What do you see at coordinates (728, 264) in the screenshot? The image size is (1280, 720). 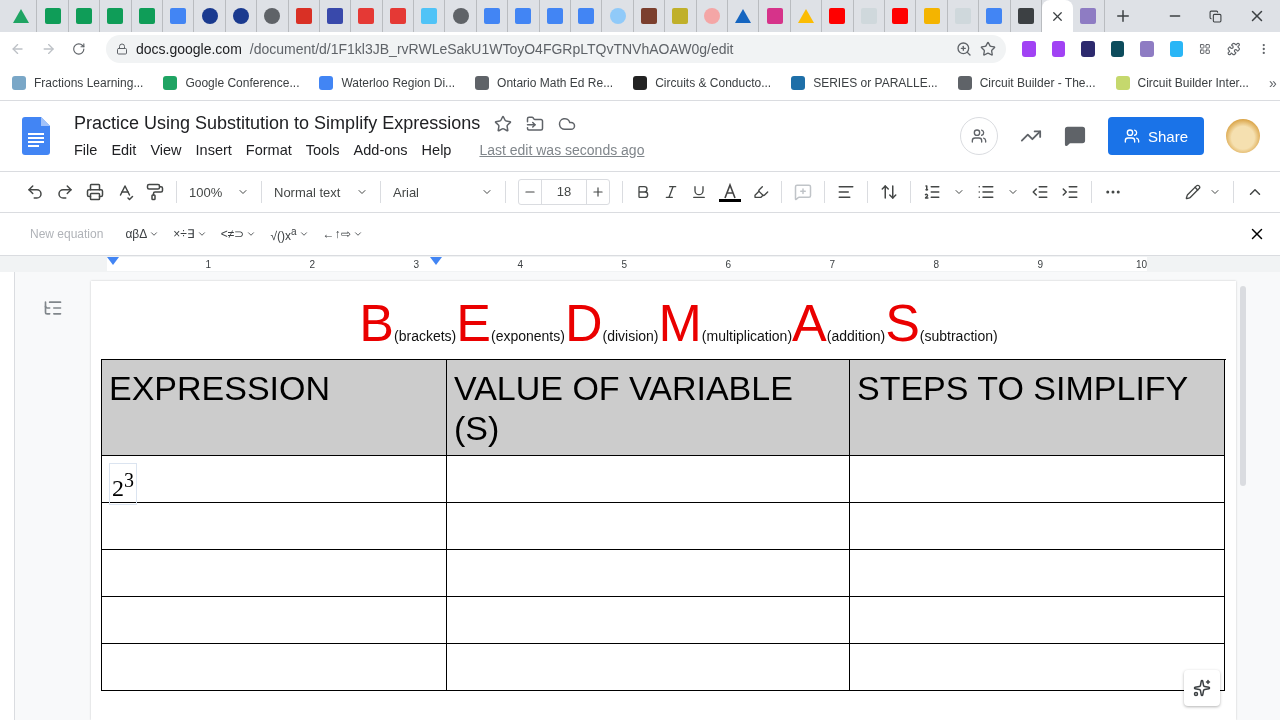 I see `ruler-number: 6` at bounding box center [728, 264].